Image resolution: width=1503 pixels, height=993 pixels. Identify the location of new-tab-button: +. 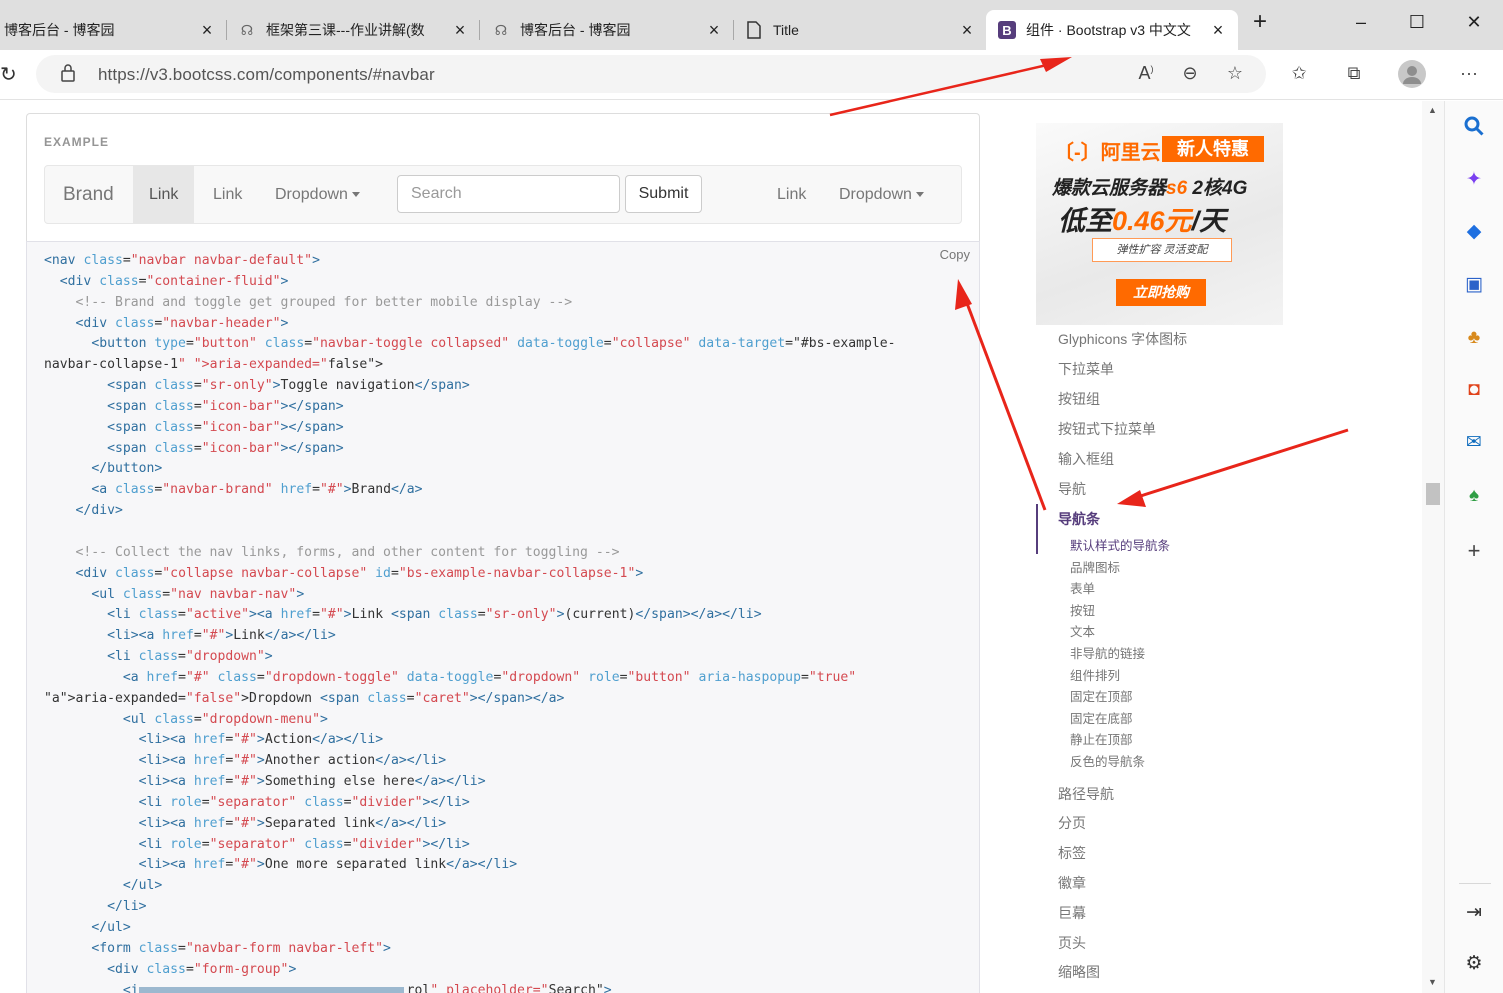
(1260, 22).